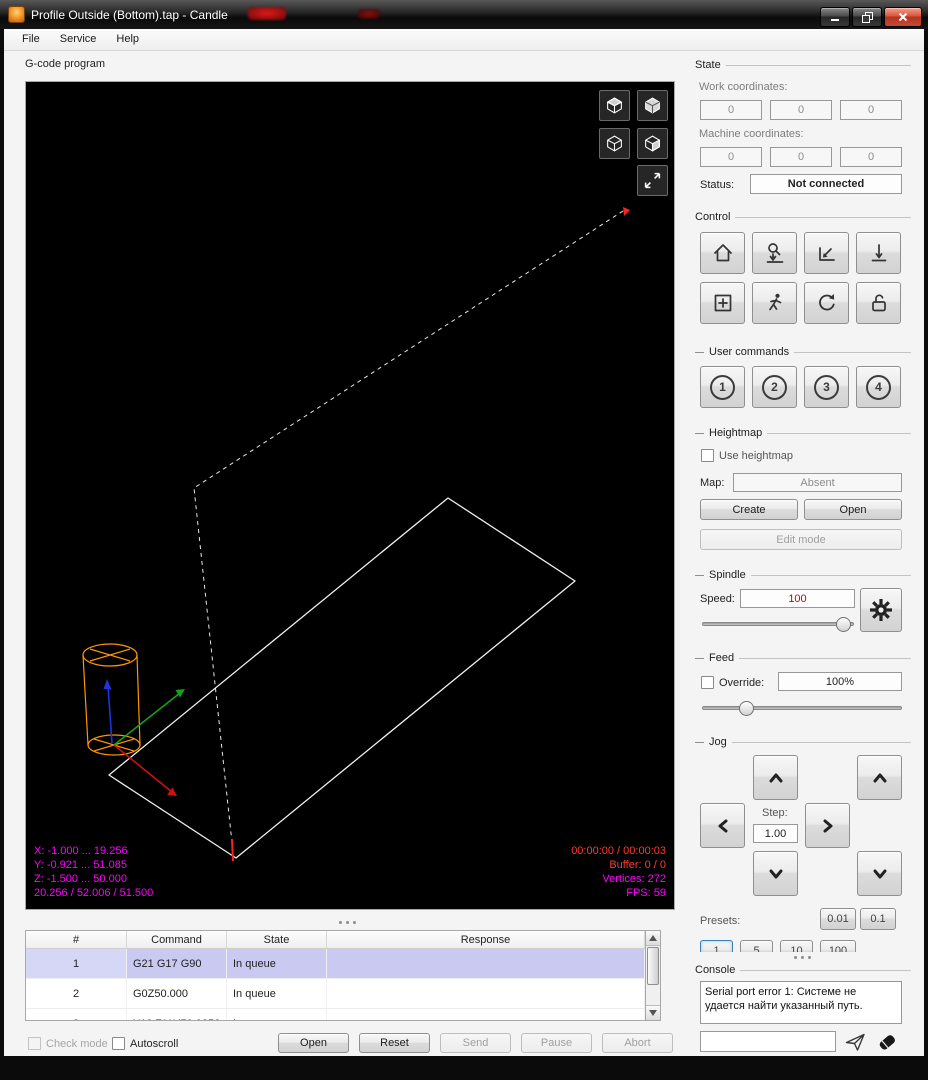 This screenshot has height=1080, width=928. I want to click on user-command-2-button: 2, so click(774, 387).